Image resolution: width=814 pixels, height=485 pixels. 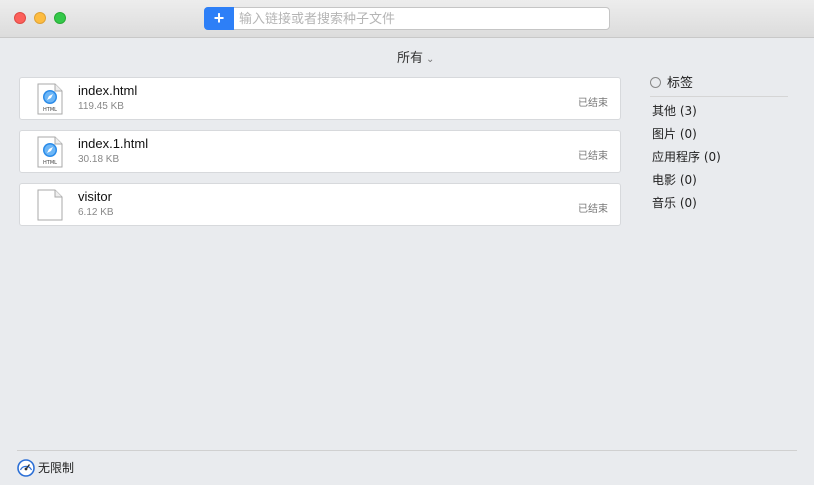 I want to click on file-name: index.html, so click(x=108, y=90).